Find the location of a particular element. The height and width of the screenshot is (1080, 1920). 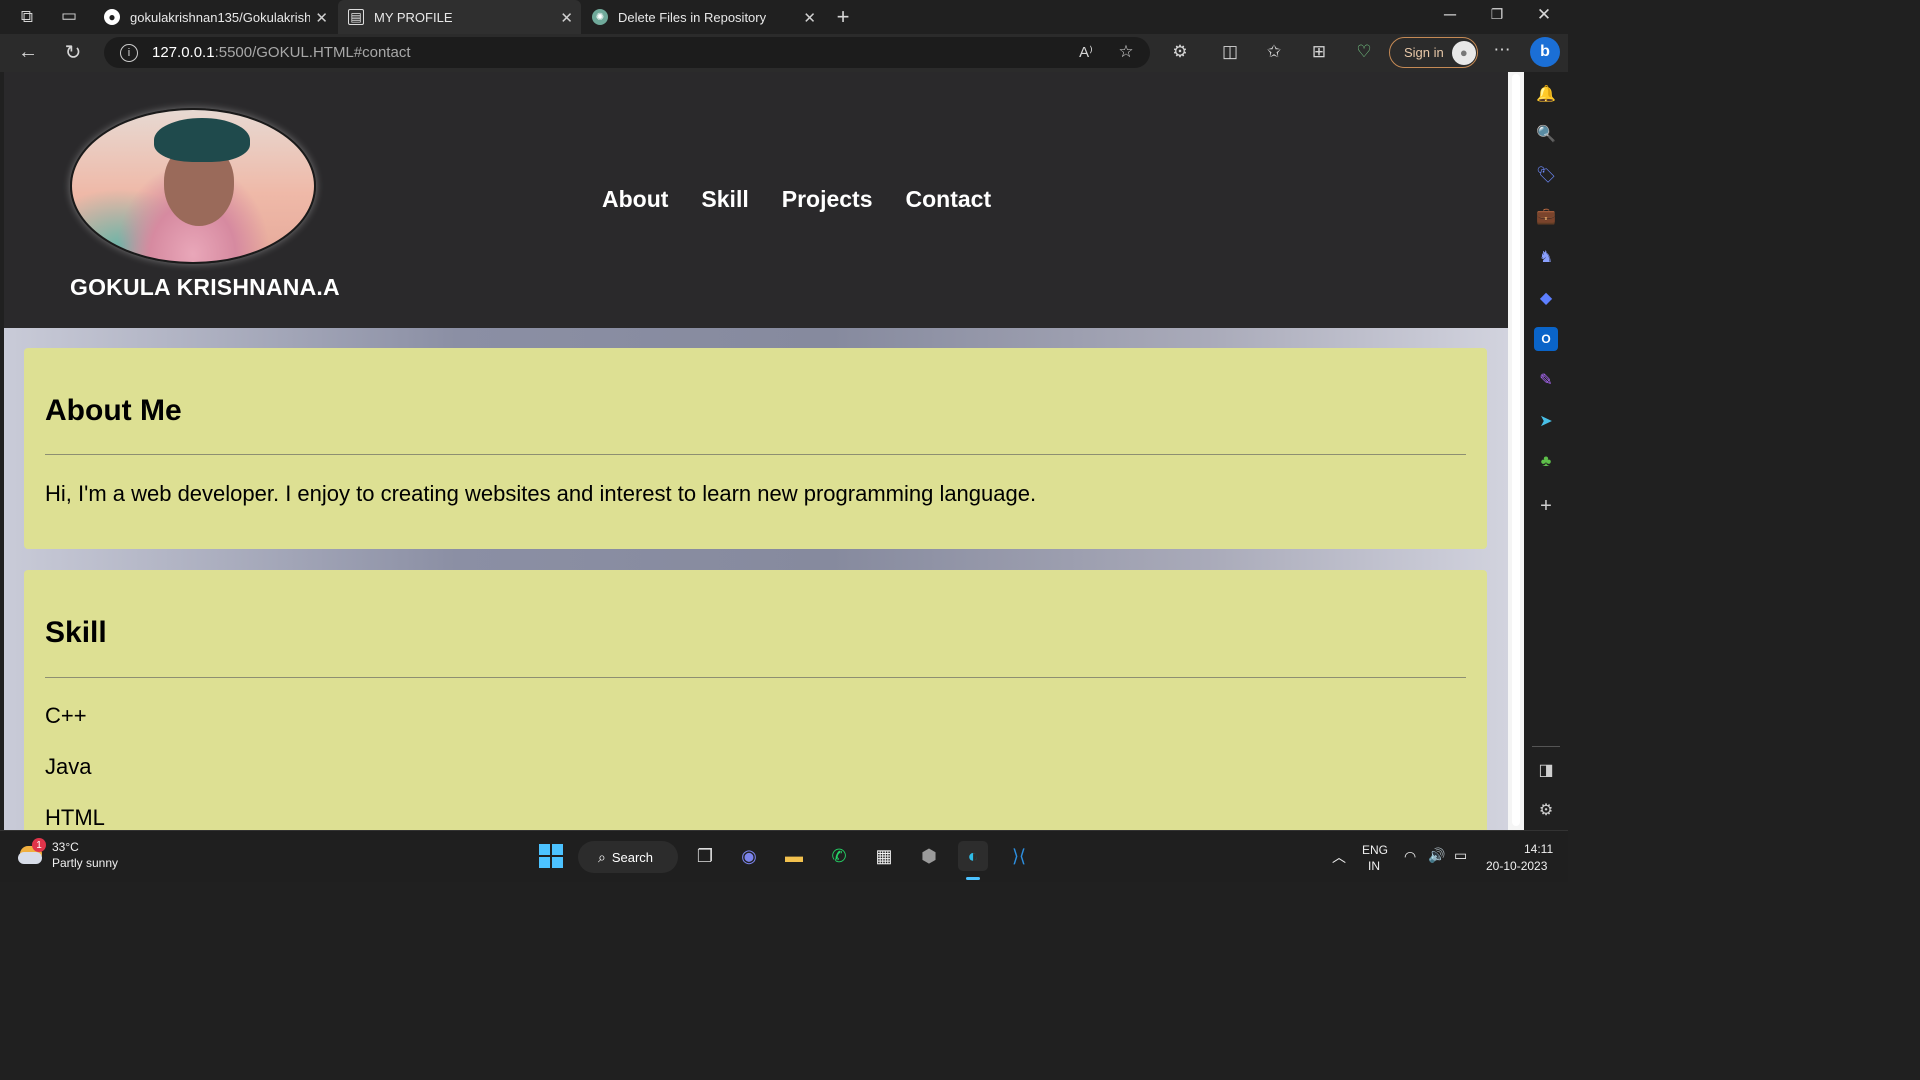

task-view-icon: ❐ is located at coordinates (705, 856).